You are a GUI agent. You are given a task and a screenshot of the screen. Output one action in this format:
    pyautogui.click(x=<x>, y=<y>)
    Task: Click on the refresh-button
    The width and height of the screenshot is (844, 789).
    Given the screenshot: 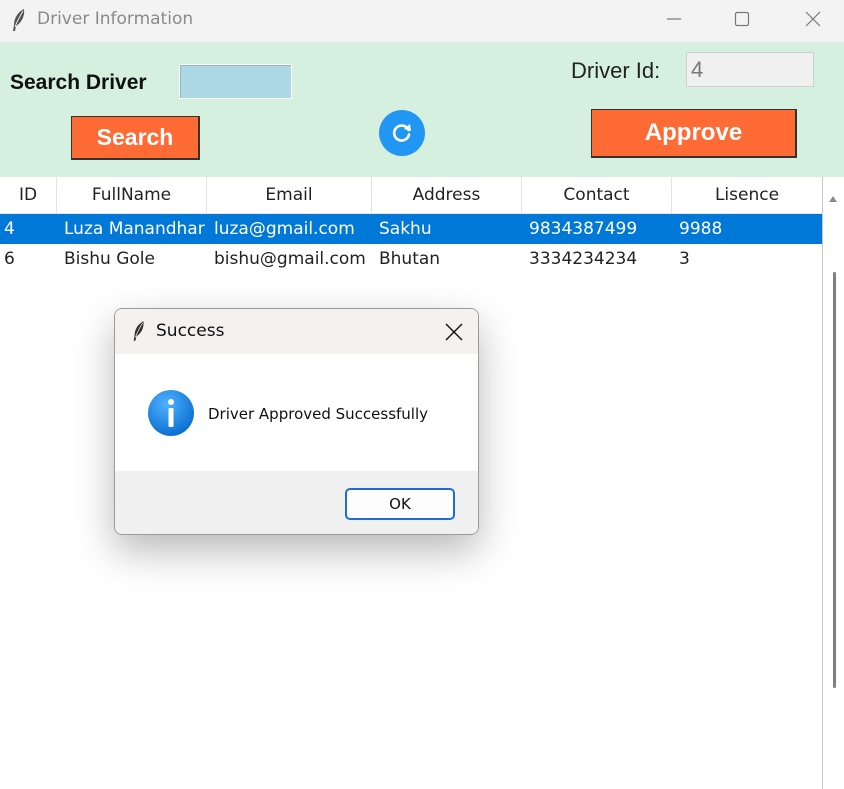 What is the action you would take?
    pyautogui.click(x=402, y=133)
    